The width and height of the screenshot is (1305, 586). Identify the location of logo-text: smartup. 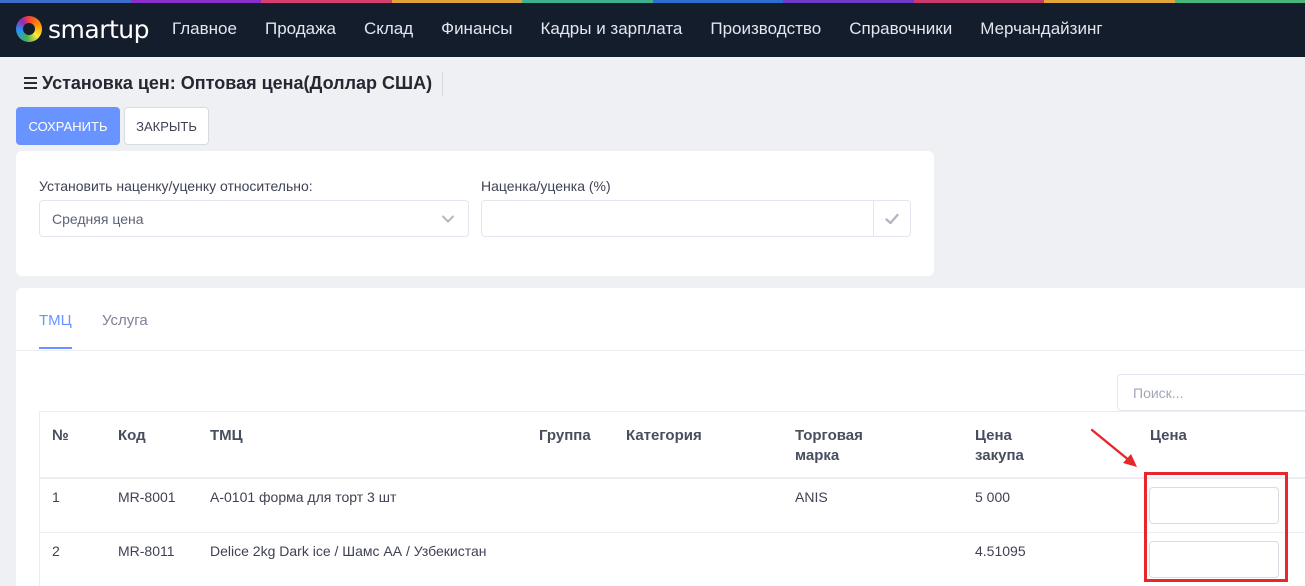
(99, 29).